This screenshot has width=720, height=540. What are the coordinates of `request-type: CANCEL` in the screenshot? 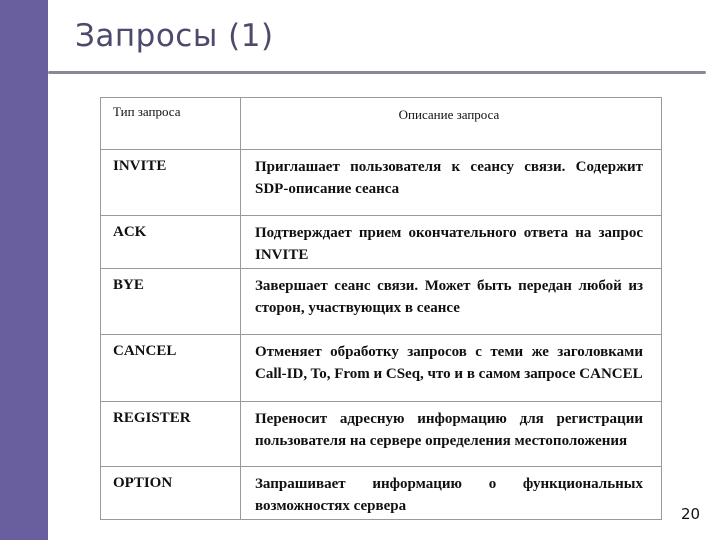 It's located at (145, 351).